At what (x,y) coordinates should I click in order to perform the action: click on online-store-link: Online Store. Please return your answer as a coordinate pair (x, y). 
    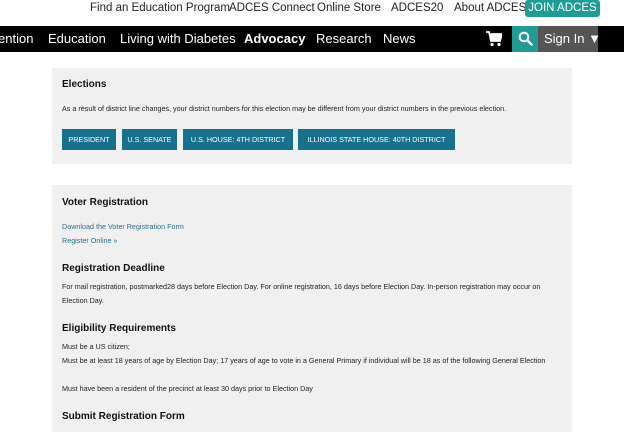
    Looking at the image, I should click on (349, 8).